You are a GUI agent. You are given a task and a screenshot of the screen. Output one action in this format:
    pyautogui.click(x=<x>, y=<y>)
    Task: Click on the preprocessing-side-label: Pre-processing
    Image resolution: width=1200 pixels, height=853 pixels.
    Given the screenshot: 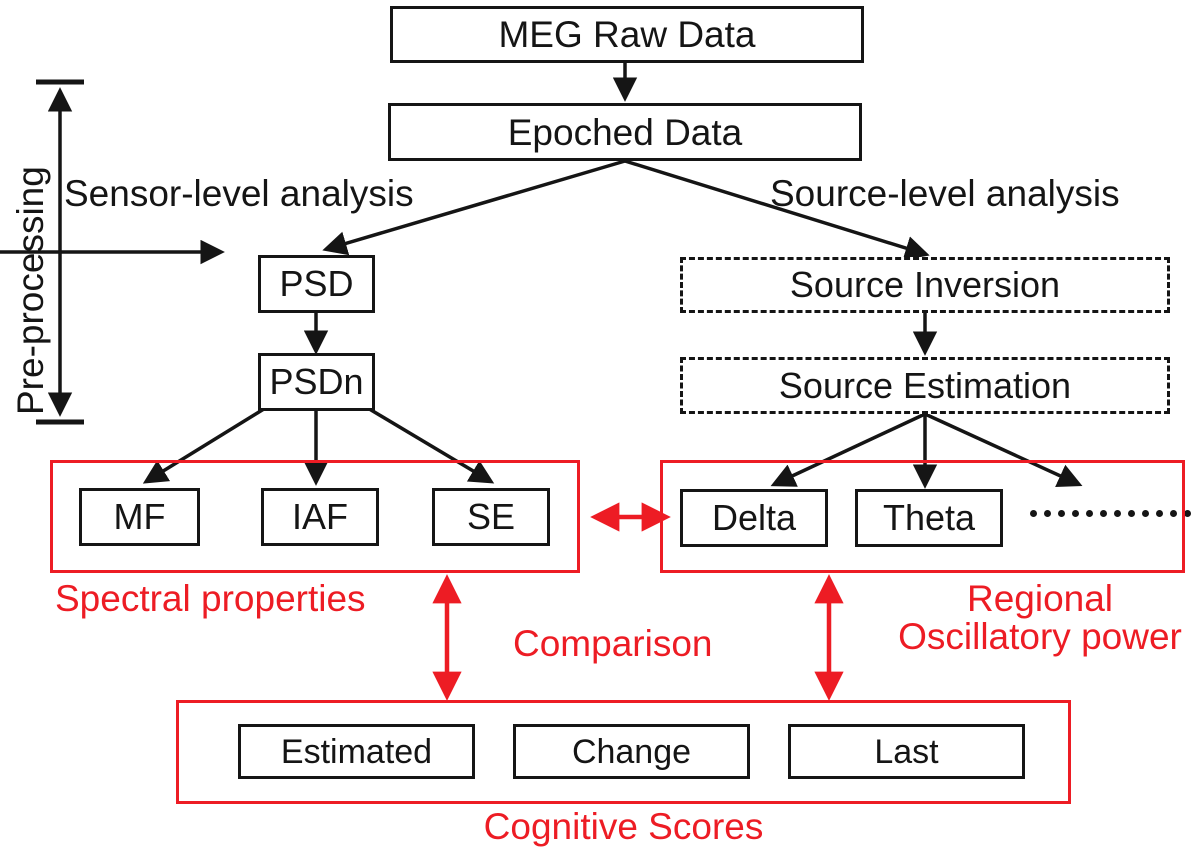 What is the action you would take?
    pyautogui.click(x=30, y=290)
    